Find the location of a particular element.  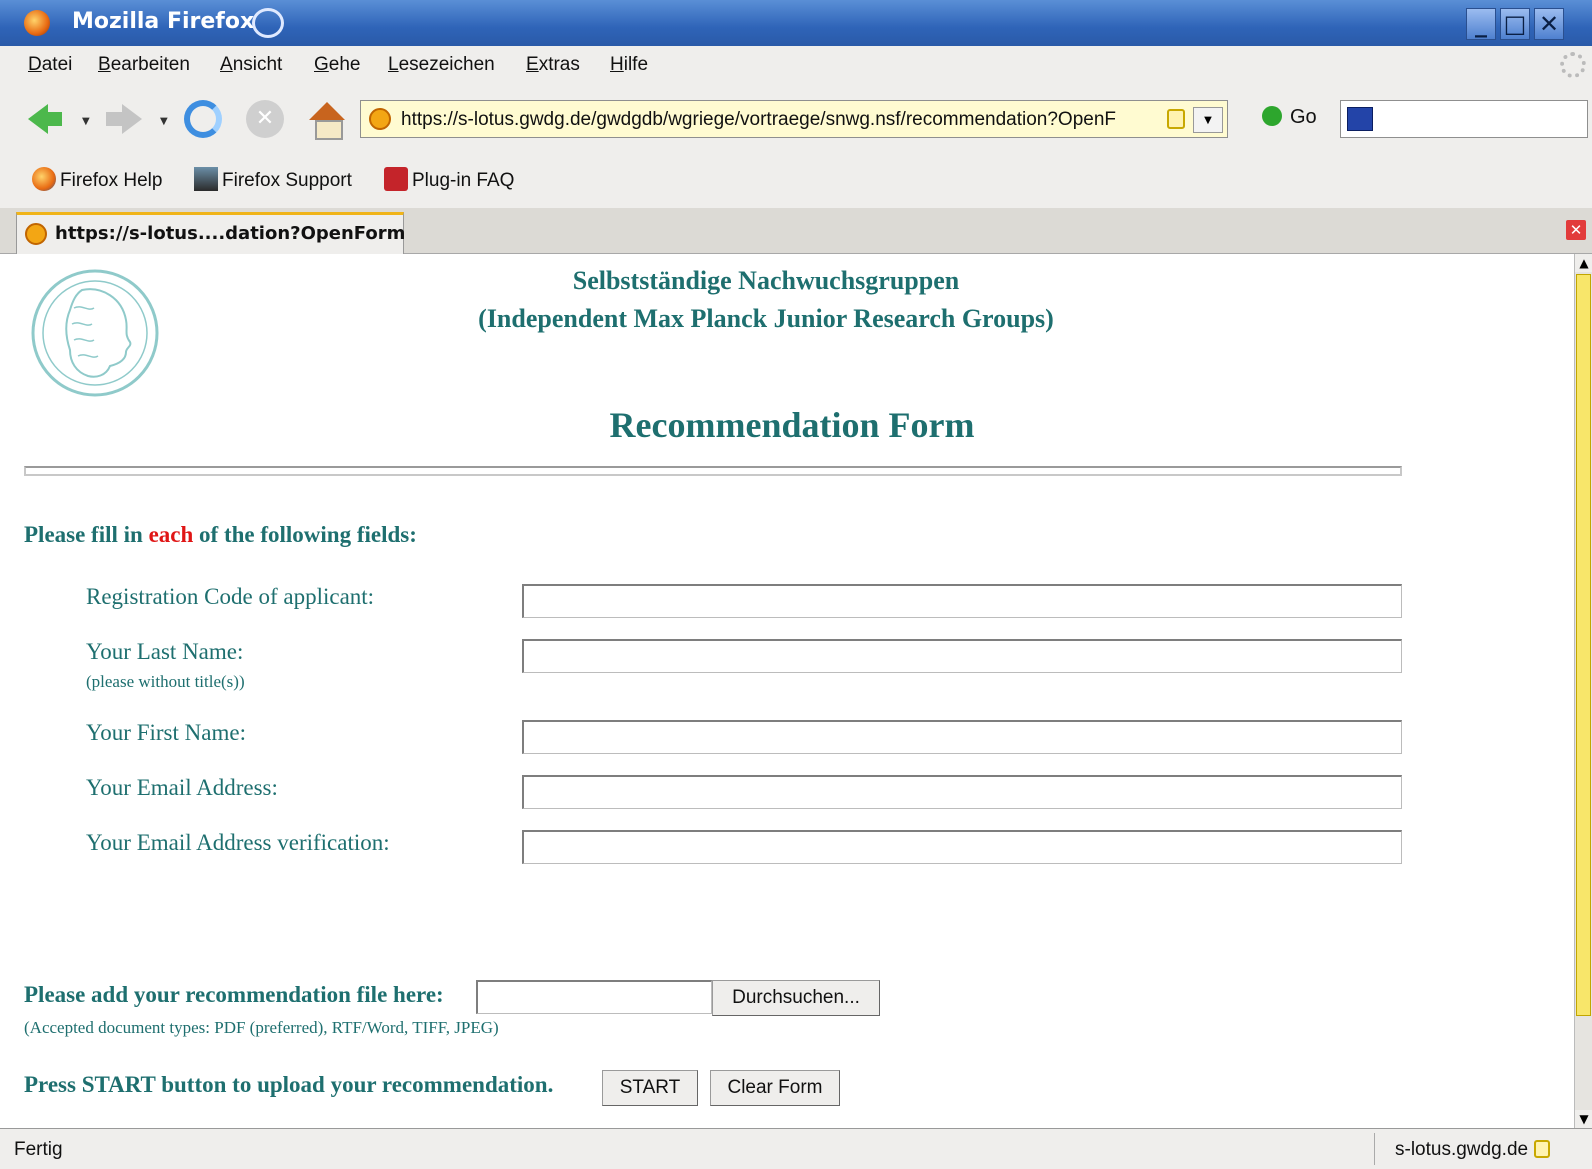

site-favicon-icon is located at coordinates (380, 119).